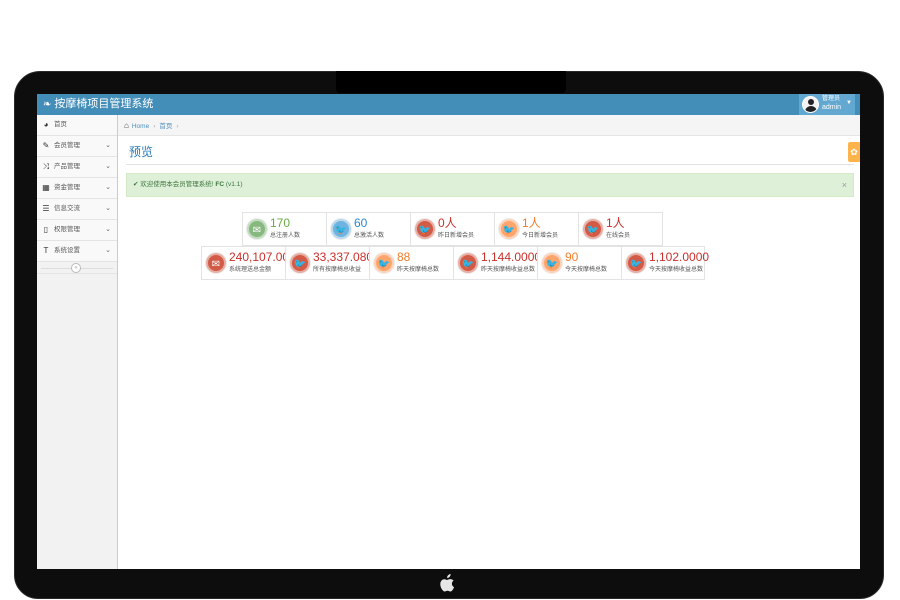 Image resolution: width=900 pixels, height=600 pixels. What do you see at coordinates (451, 82) in the screenshot?
I see `monitor-camera-notch` at bounding box center [451, 82].